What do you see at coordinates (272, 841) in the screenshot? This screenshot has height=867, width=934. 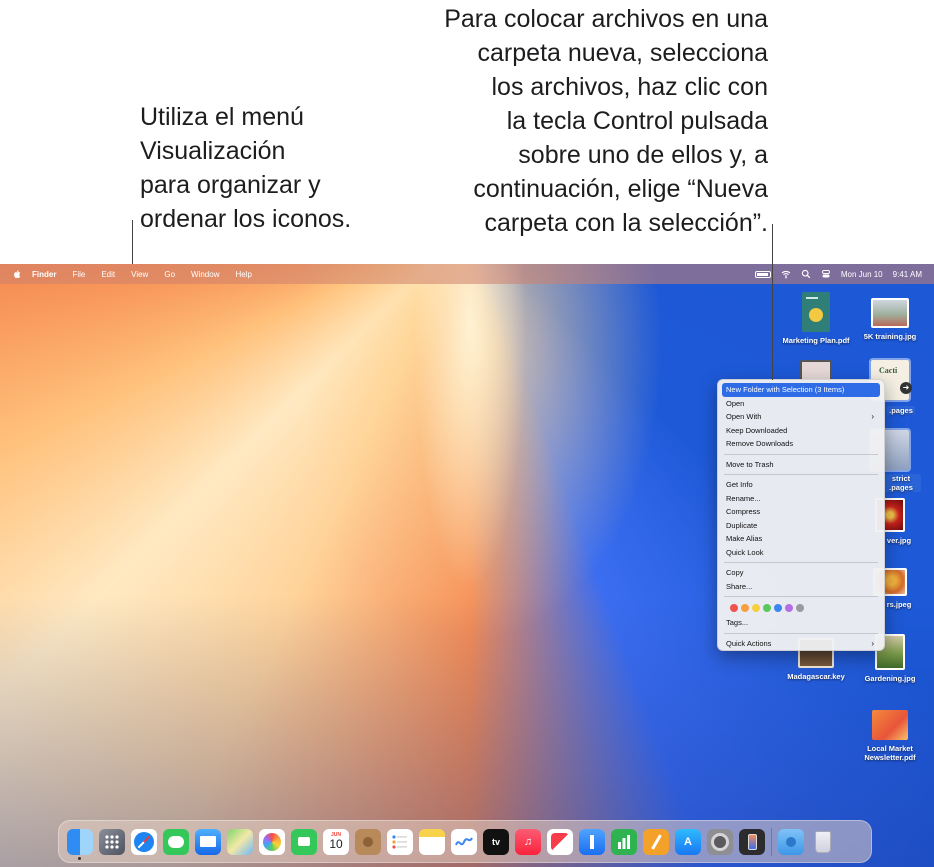 I see `photos-icon` at bounding box center [272, 841].